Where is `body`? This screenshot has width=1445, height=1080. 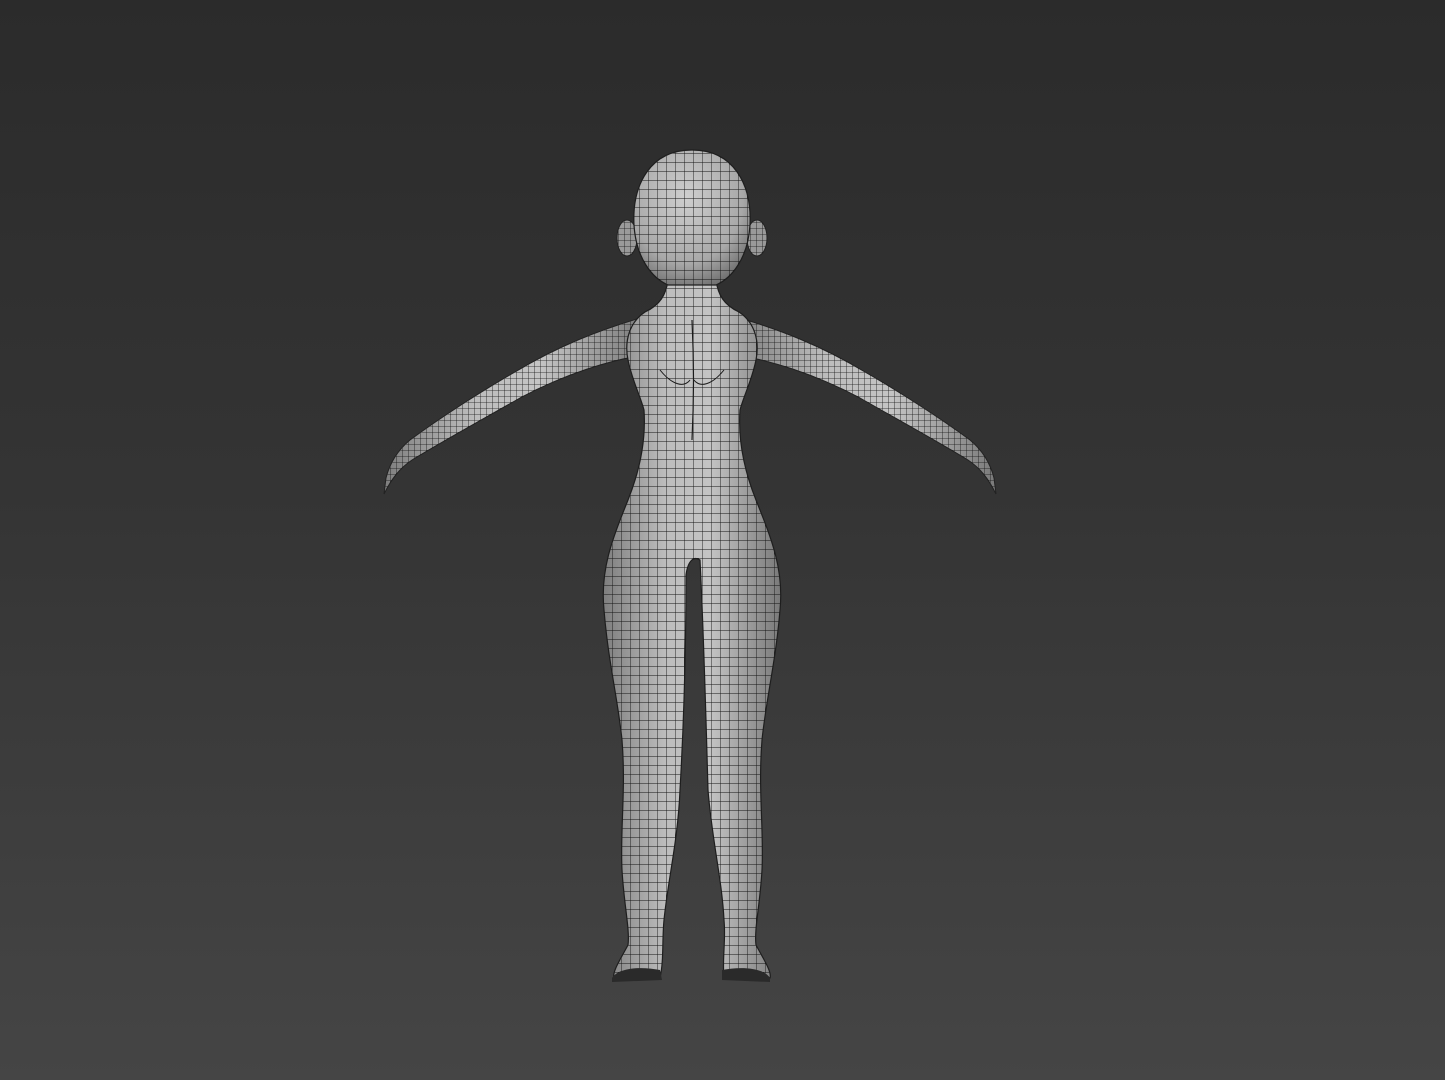
body is located at coordinates (692, 629).